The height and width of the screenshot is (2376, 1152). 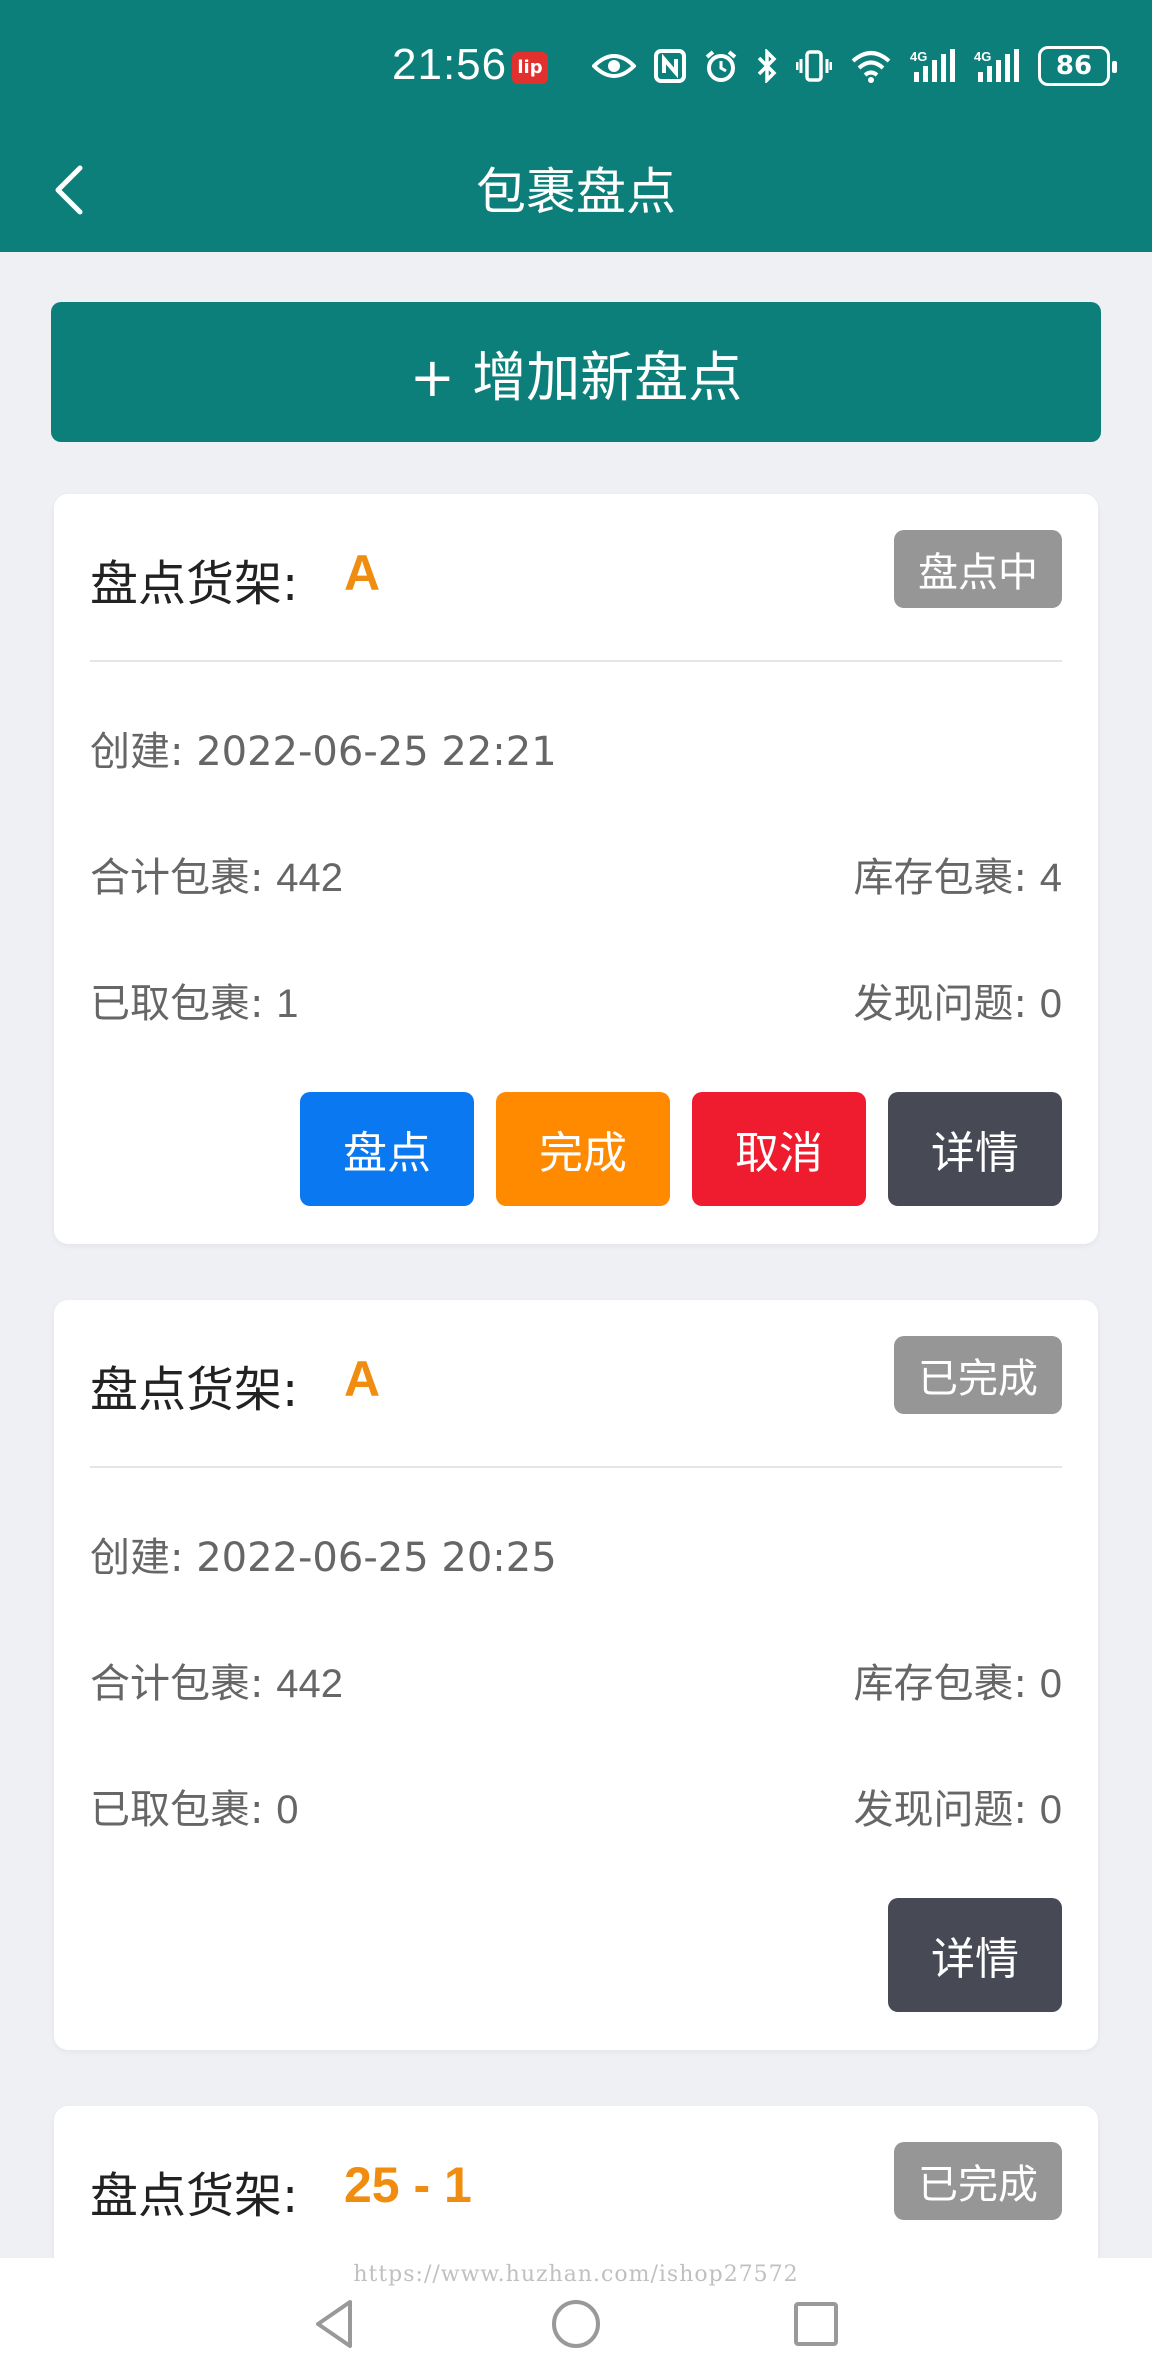 I want to click on app-header: 21:56 lip 4G 4G 86 包裹盘点, so click(x=576, y=126).